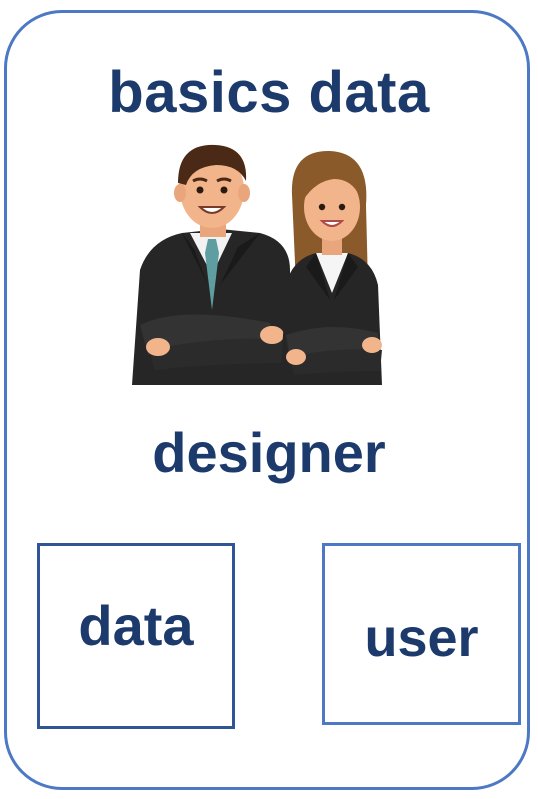  I want to click on diagram-title: basics data, so click(269, 92).